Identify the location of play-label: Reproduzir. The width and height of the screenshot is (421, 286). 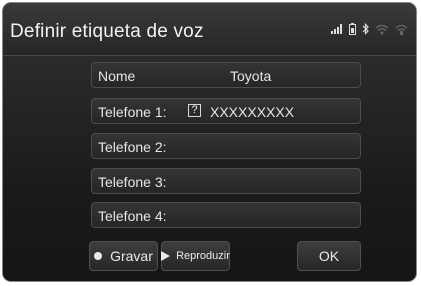
(203, 256).